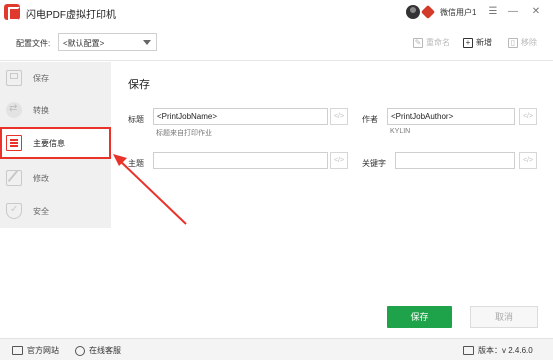 The height and width of the screenshot is (360, 553). What do you see at coordinates (529, 42) in the screenshot?
I see `remove-label: 移除` at bounding box center [529, 42].